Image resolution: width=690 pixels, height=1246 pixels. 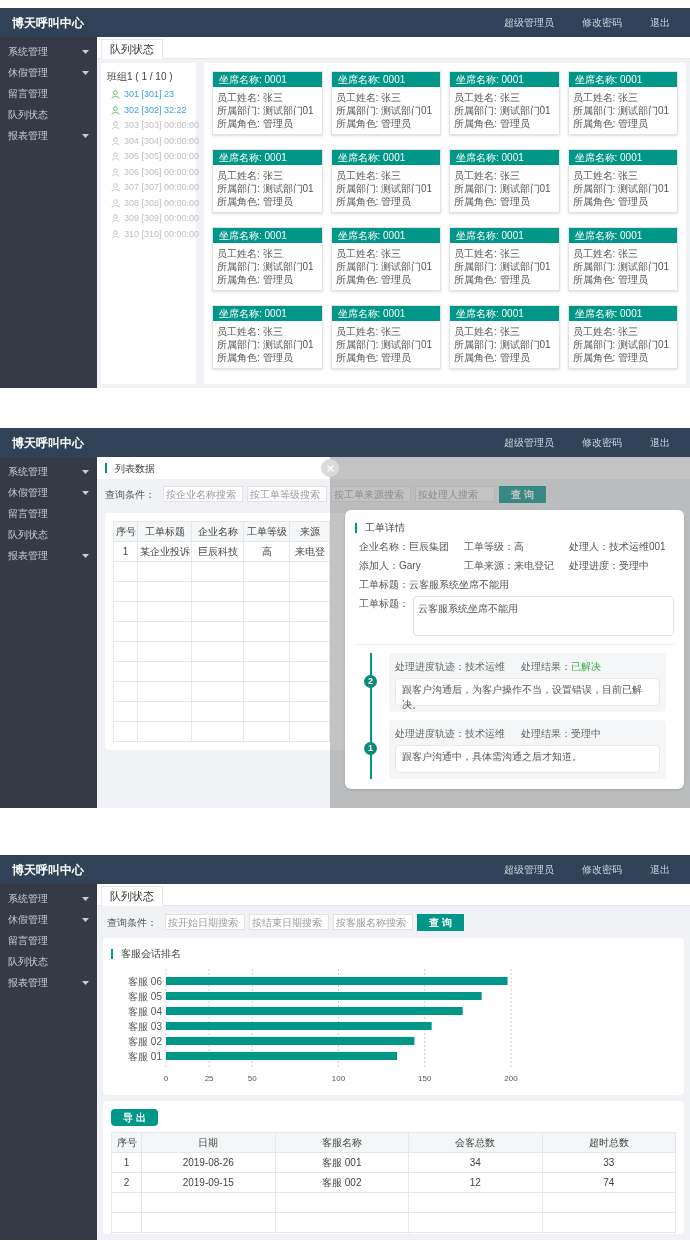 What do you see at coordinates (342, 1182) in the screenshot?
I see `table-cell: 客服 002` at bounding box center [342, 1182].